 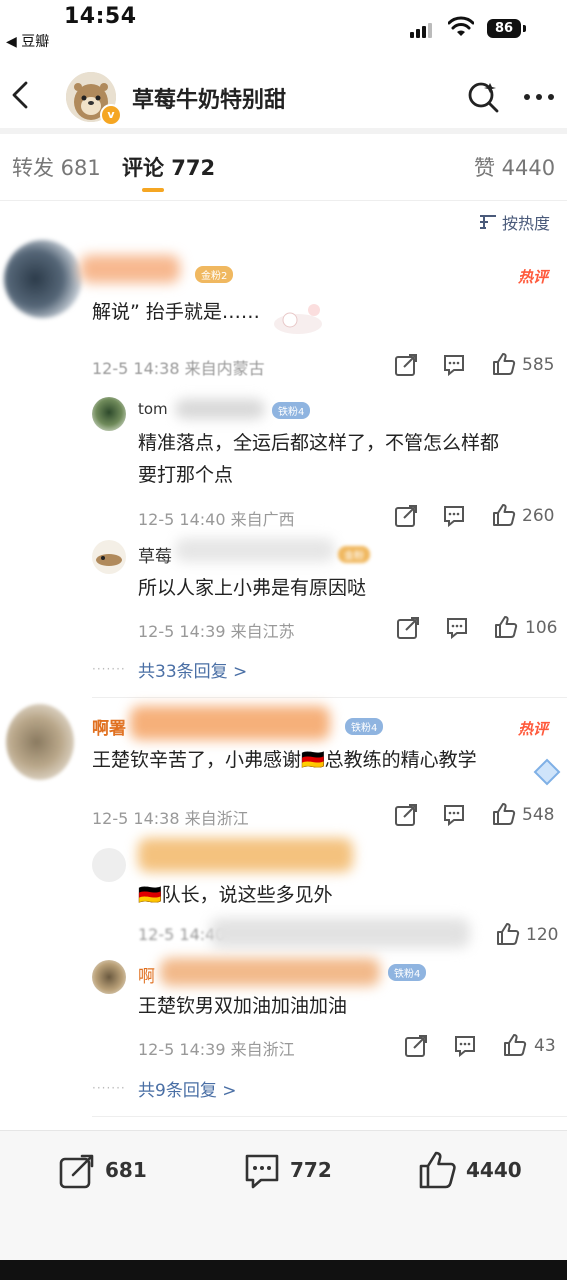 I want to click on home-indicator-bar, so click(x=283, y=1270).